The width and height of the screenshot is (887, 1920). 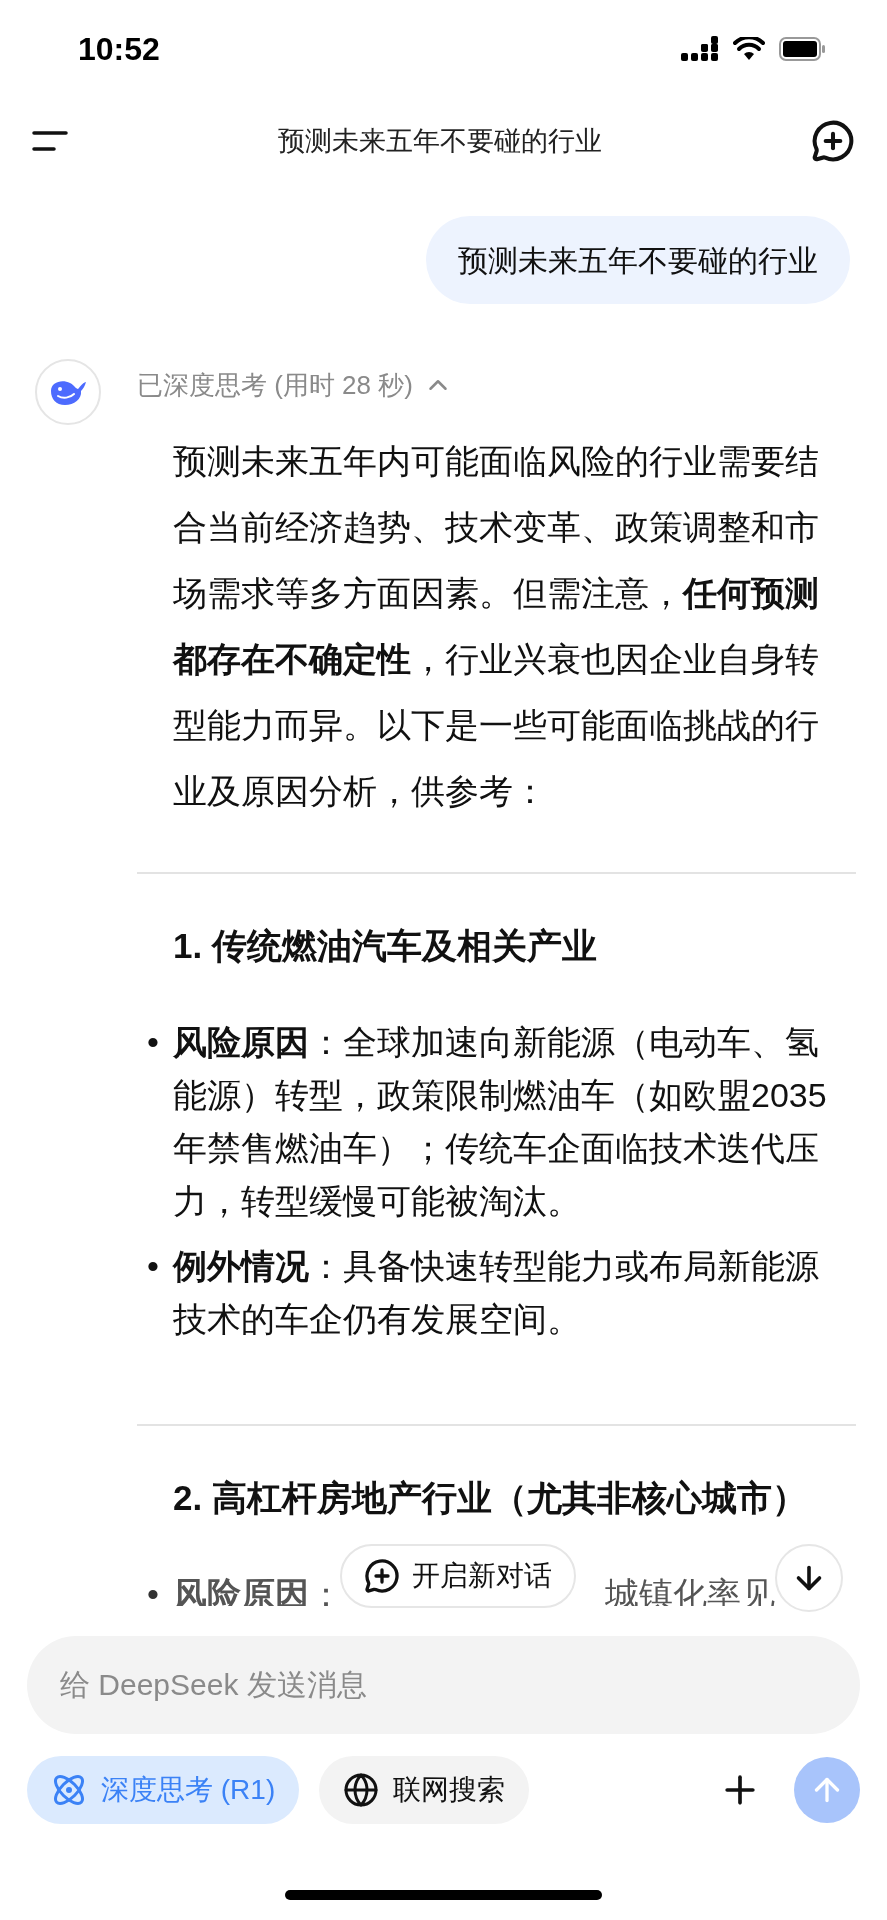 What do you see at coordinates (458, 1576) in the screenshot?
I see `new-chat-pill: 开启新对话` at bounding box center [458, 1576].